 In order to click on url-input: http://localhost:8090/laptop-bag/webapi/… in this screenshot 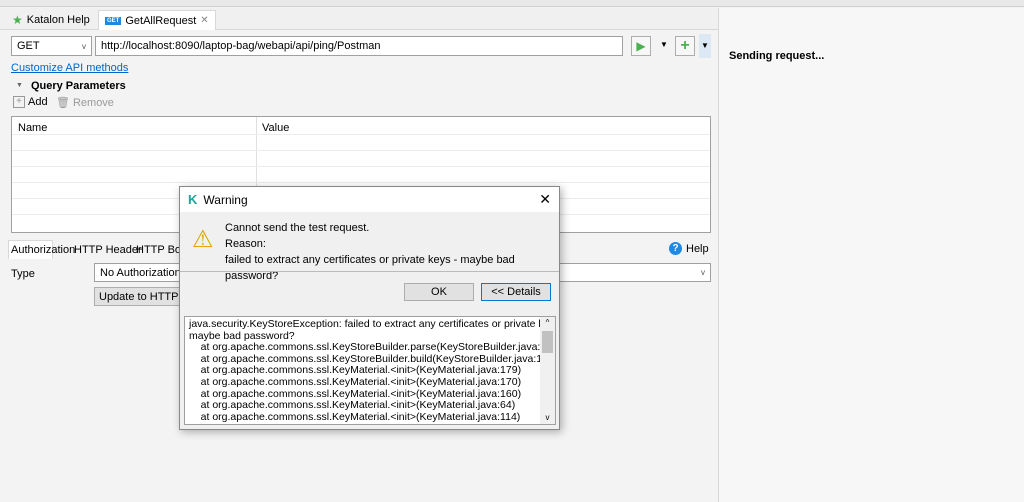, I will do `click(359, 46)`.